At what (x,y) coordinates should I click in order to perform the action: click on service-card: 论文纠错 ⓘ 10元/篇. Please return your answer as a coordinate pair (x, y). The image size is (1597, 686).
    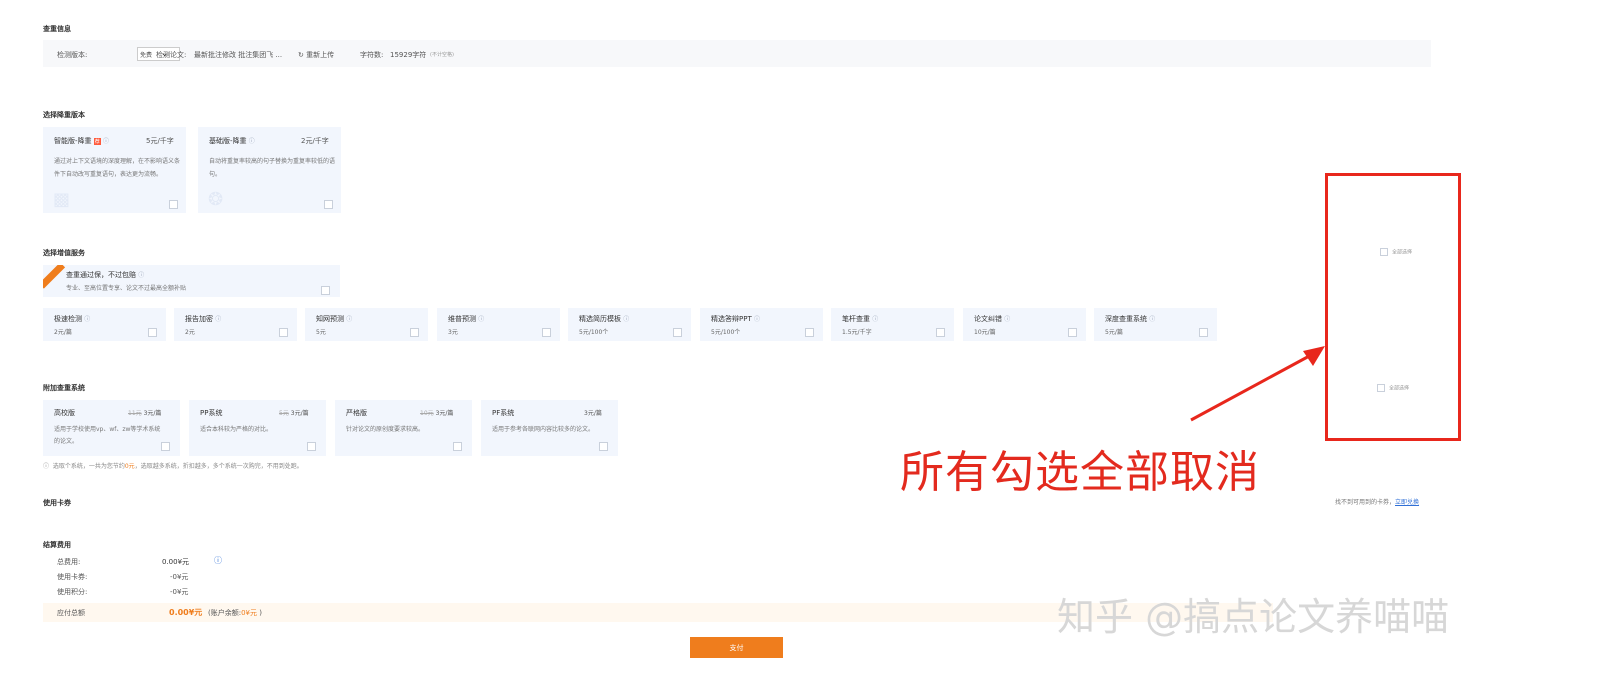
    Looking at the image, I should click on (1024, 324).